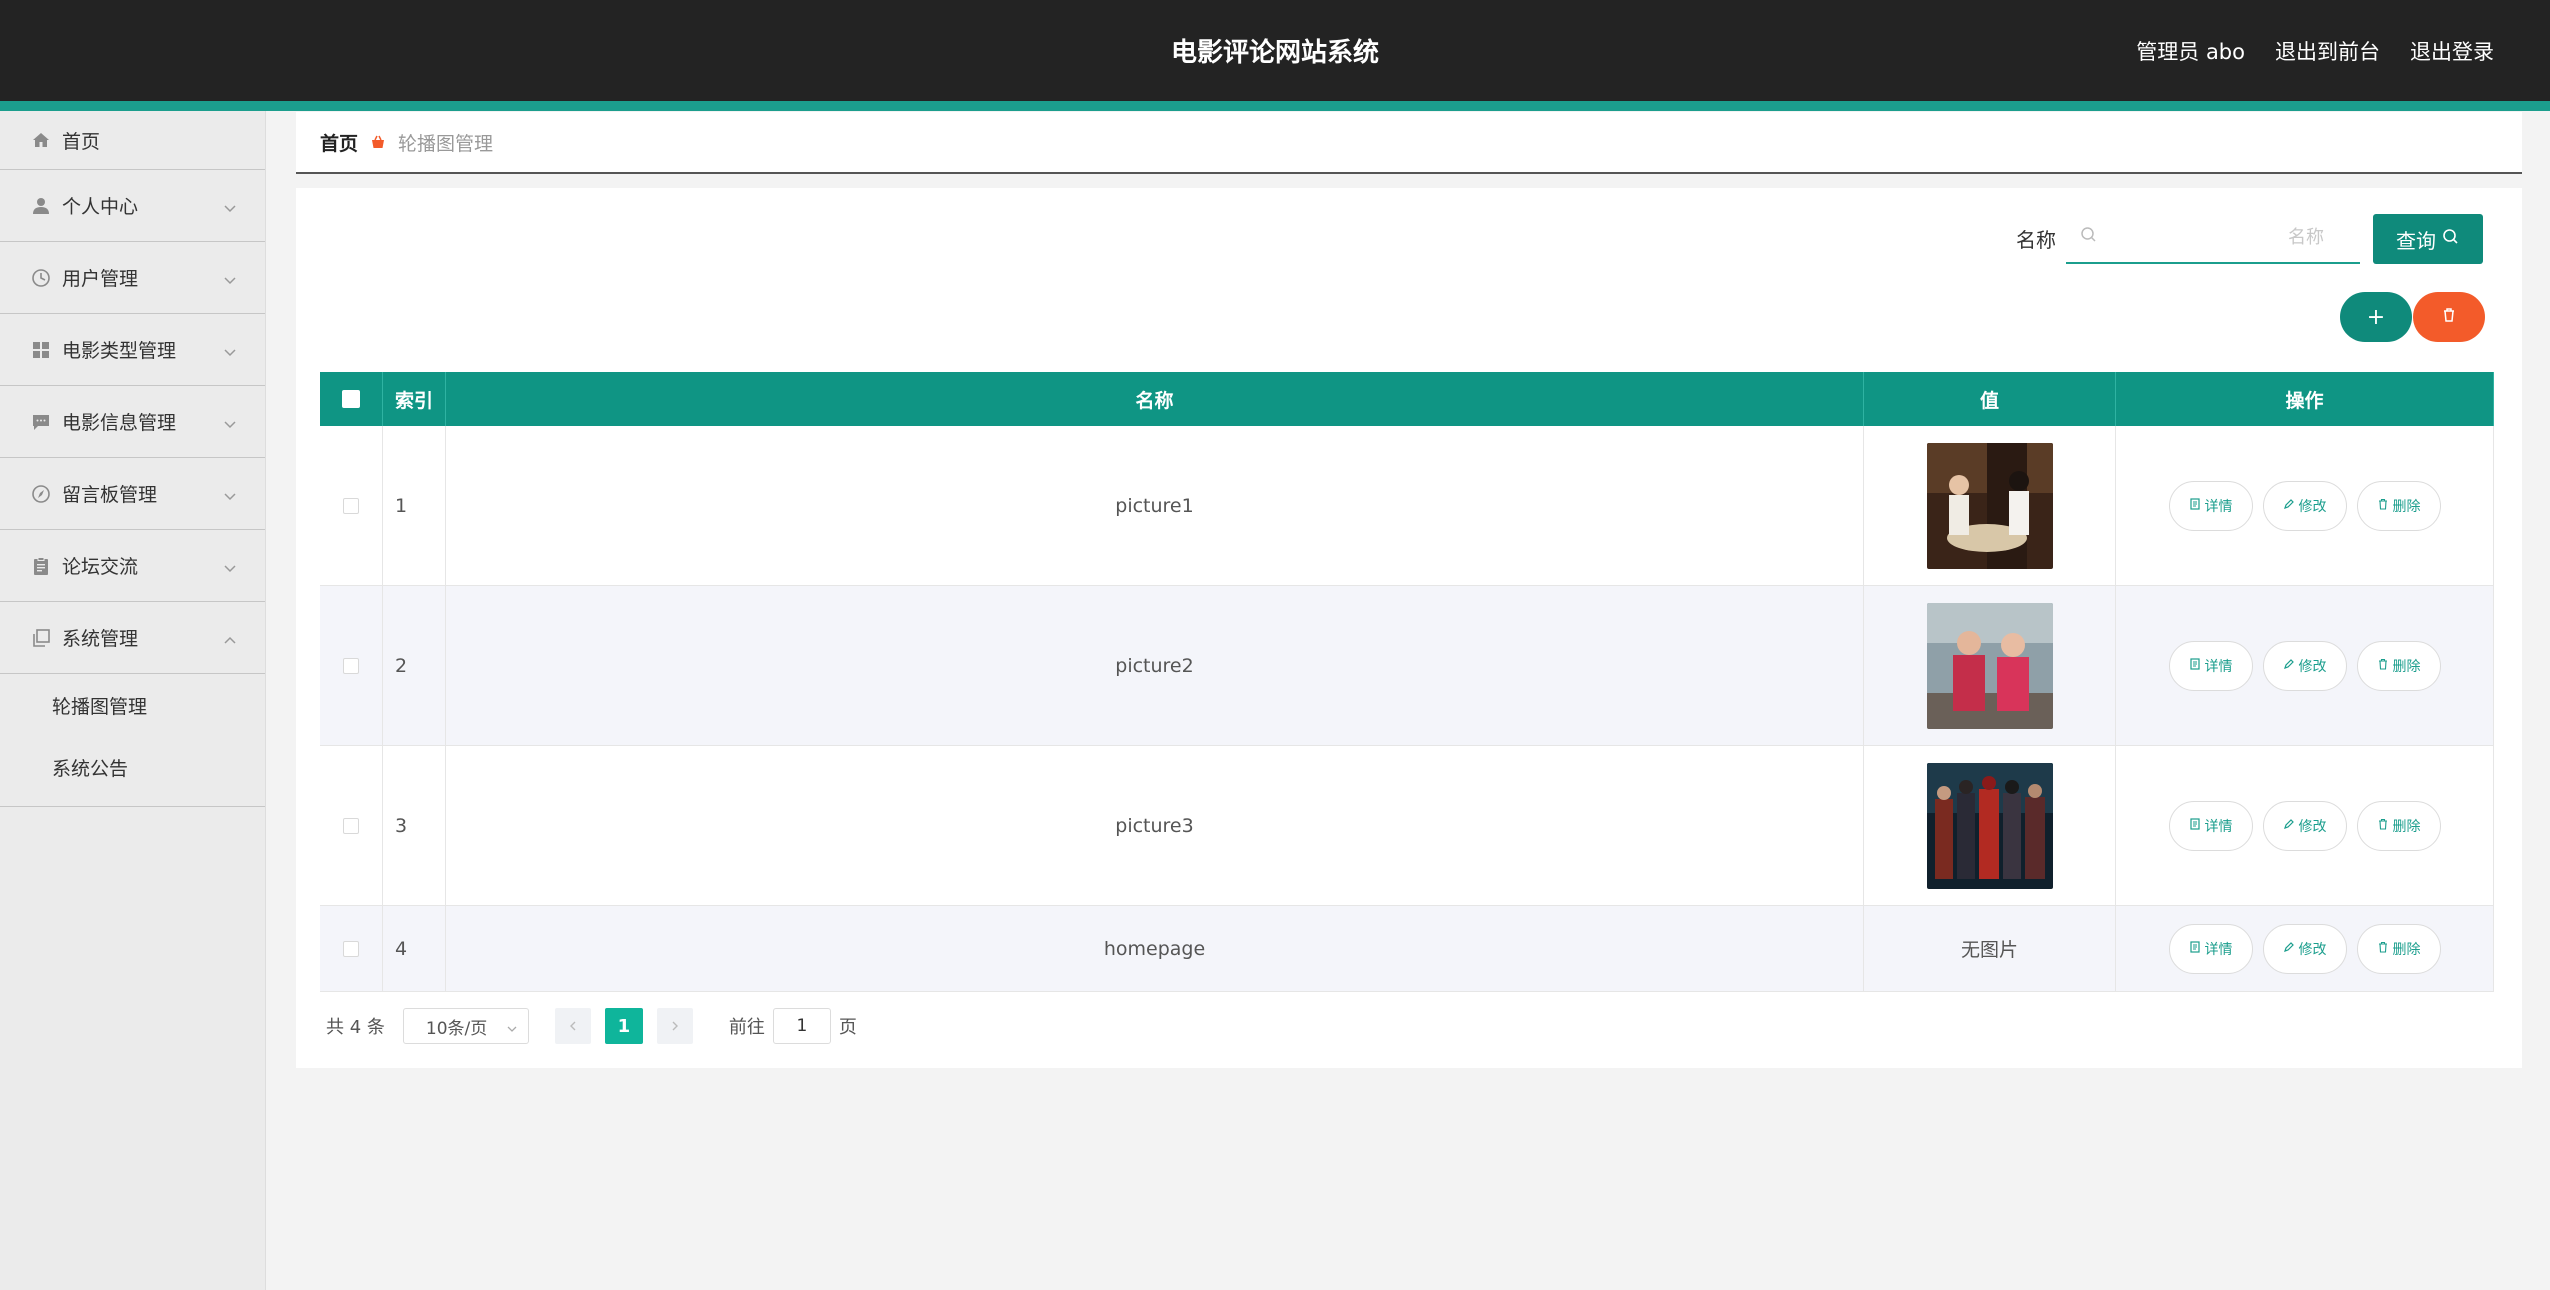 This screenshot has width=2550, height=1290. I want to click on search-field, so click(2213, 238).